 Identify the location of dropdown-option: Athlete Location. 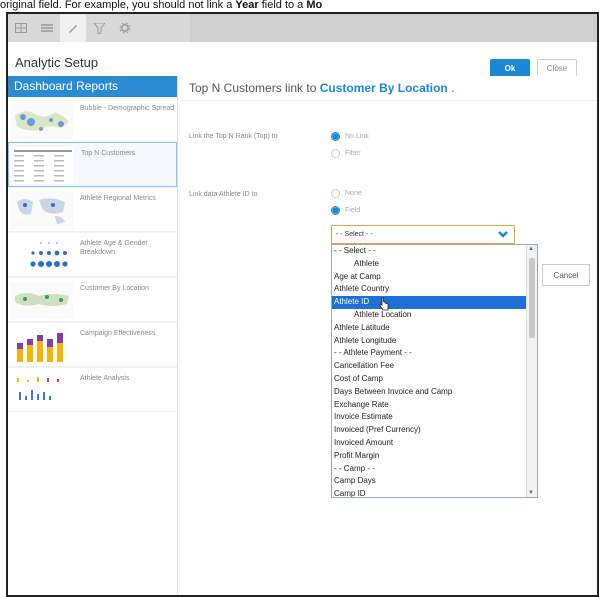
(429, 315).